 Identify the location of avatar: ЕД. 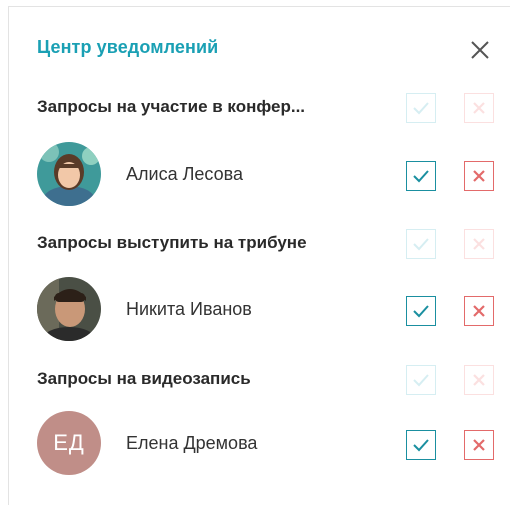
(69, 443).